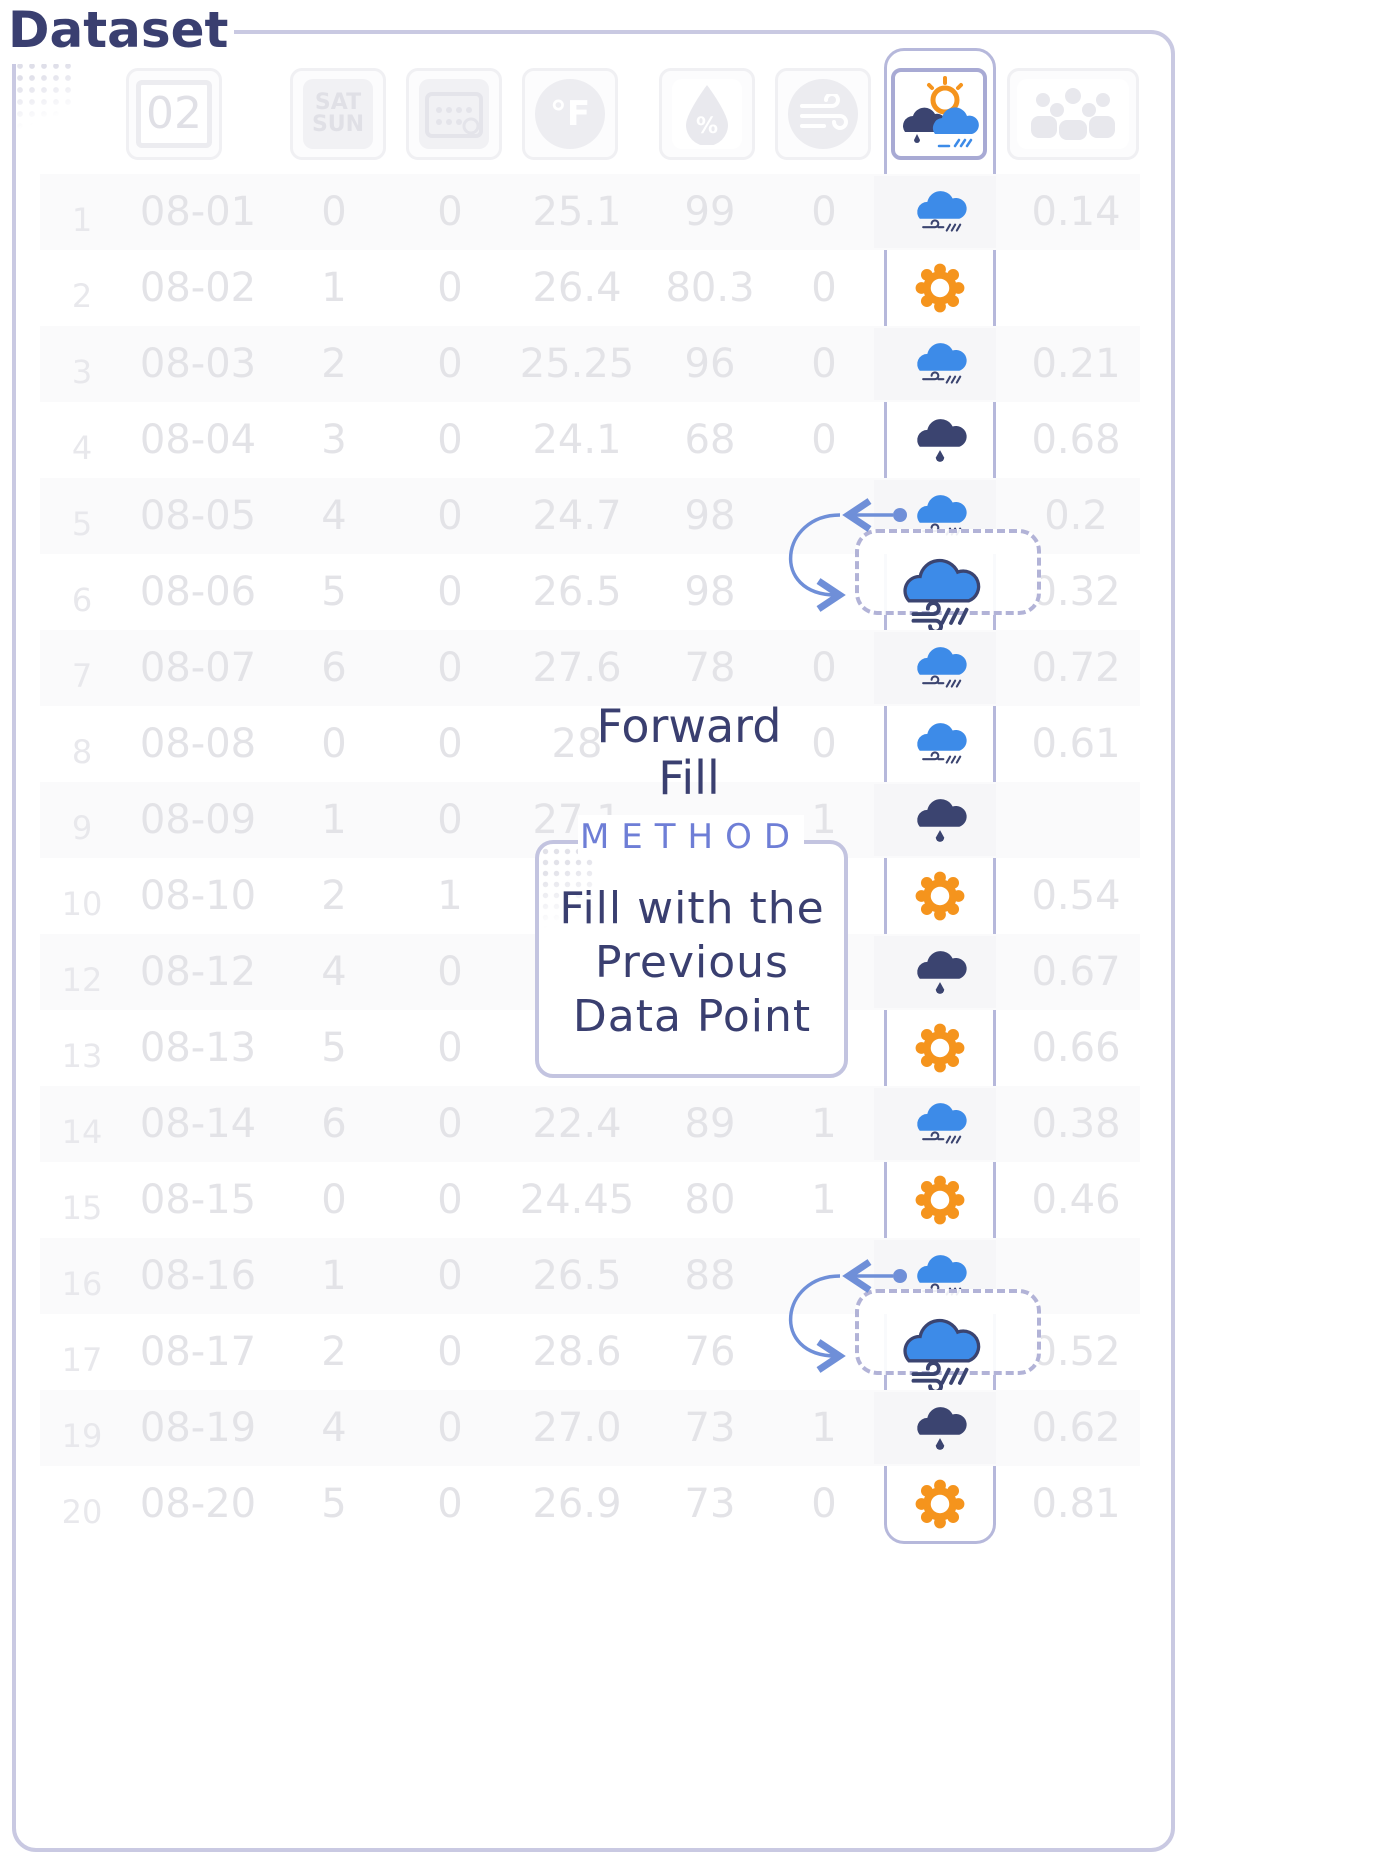 The image size is (1400, 1859). Describe the element at coordinates (120, 32) in the screenshot. I see `dataset-title: Dataset` at that location.